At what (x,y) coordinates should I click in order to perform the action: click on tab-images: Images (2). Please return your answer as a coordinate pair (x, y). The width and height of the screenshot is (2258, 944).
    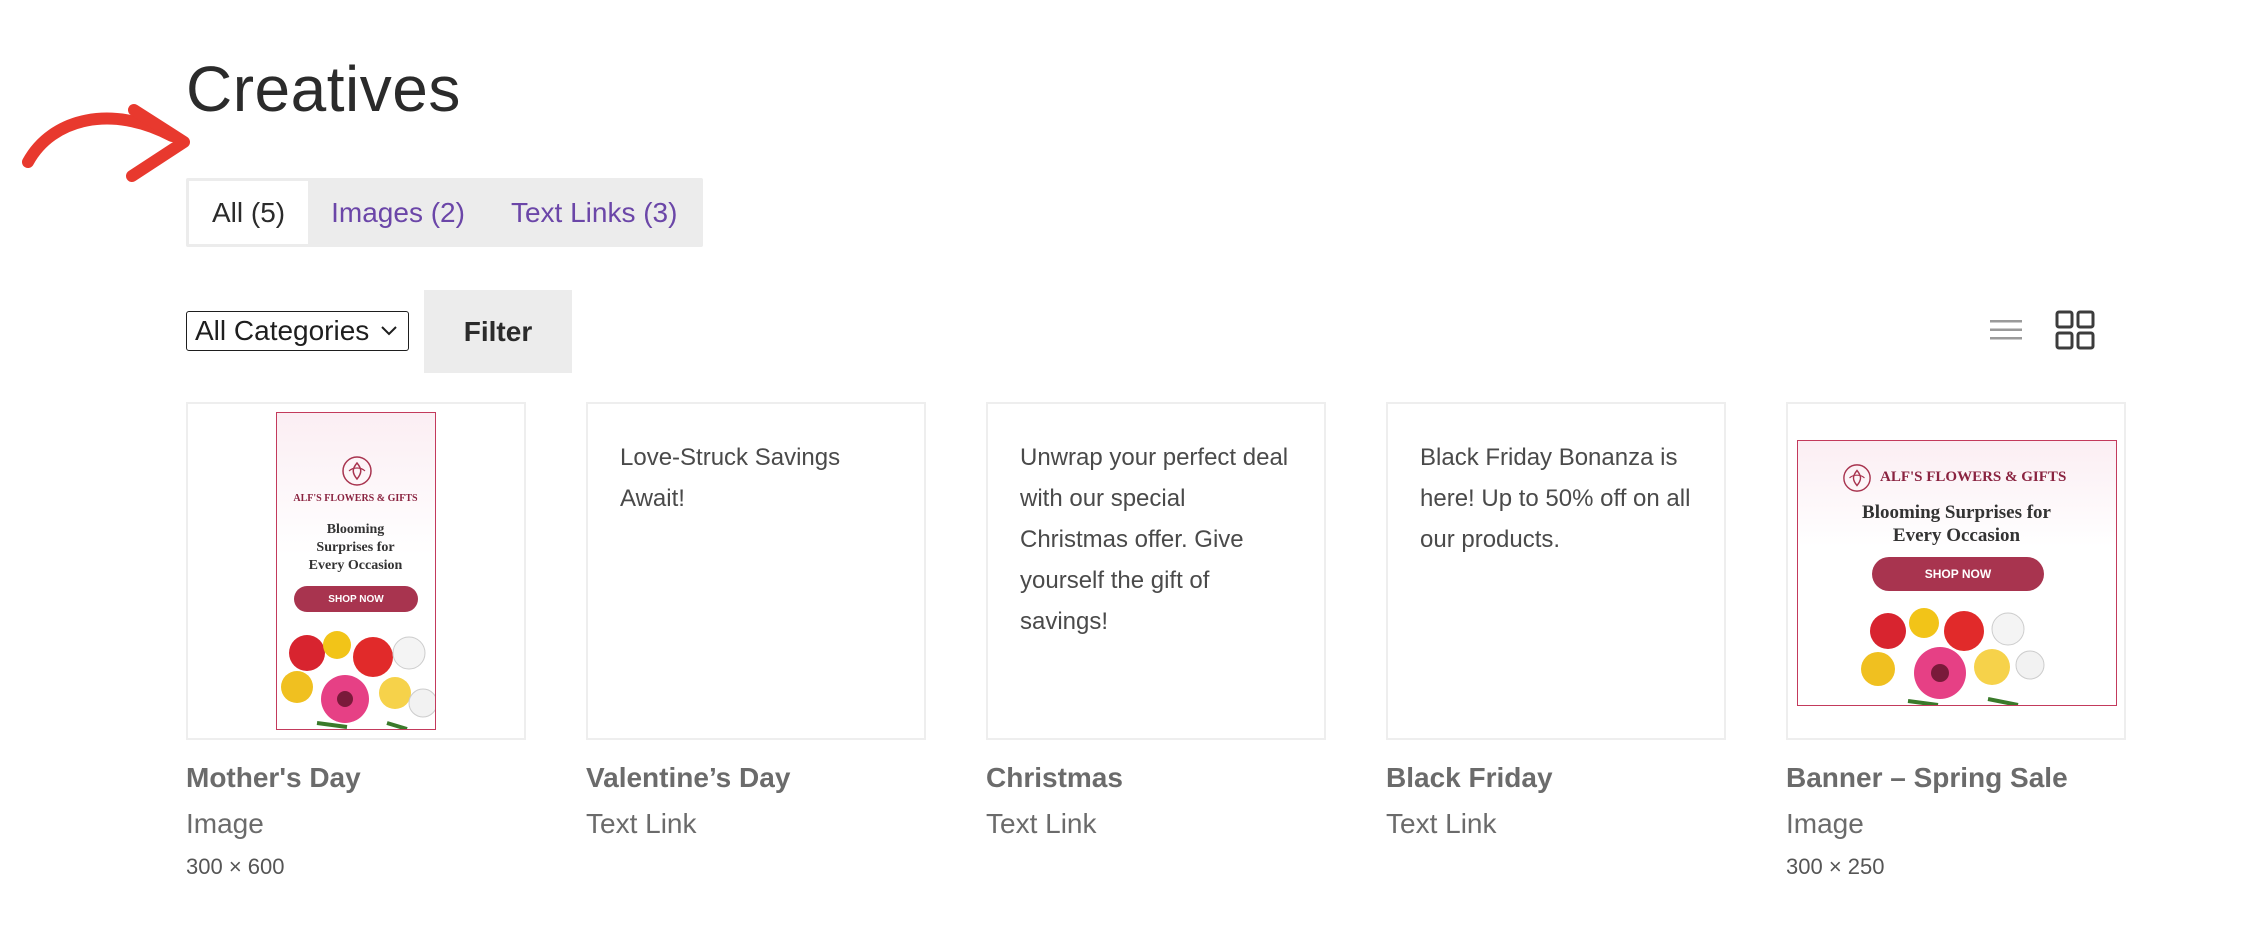
    Looking at the image, I should click on (398, 212).